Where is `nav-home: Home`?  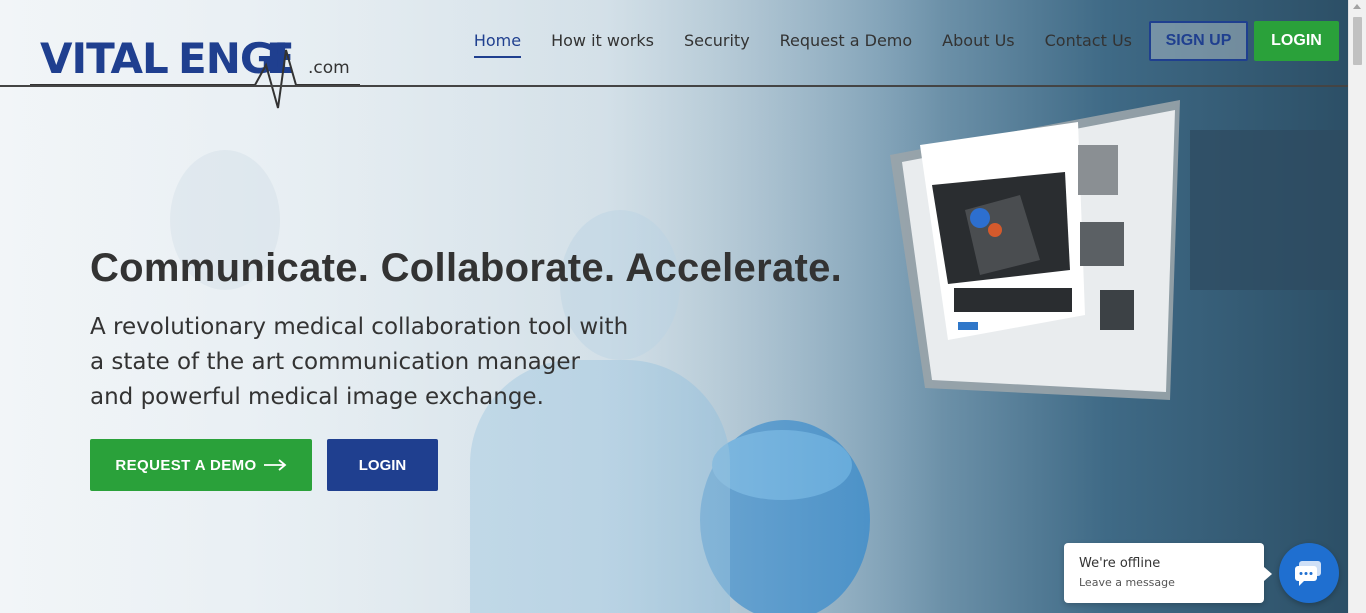
nav-home: Home is located at coordinates (497, 41).